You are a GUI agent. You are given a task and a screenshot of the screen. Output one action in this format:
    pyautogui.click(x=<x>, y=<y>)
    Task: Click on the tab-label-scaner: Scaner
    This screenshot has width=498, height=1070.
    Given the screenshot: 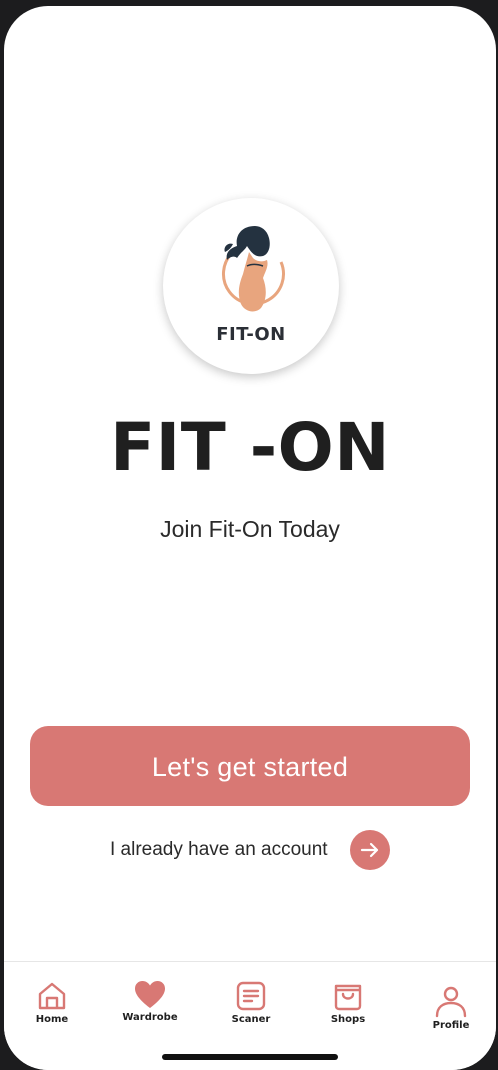 What is the action you would take?
    pyautogui.click(x=251, y=1019)
    